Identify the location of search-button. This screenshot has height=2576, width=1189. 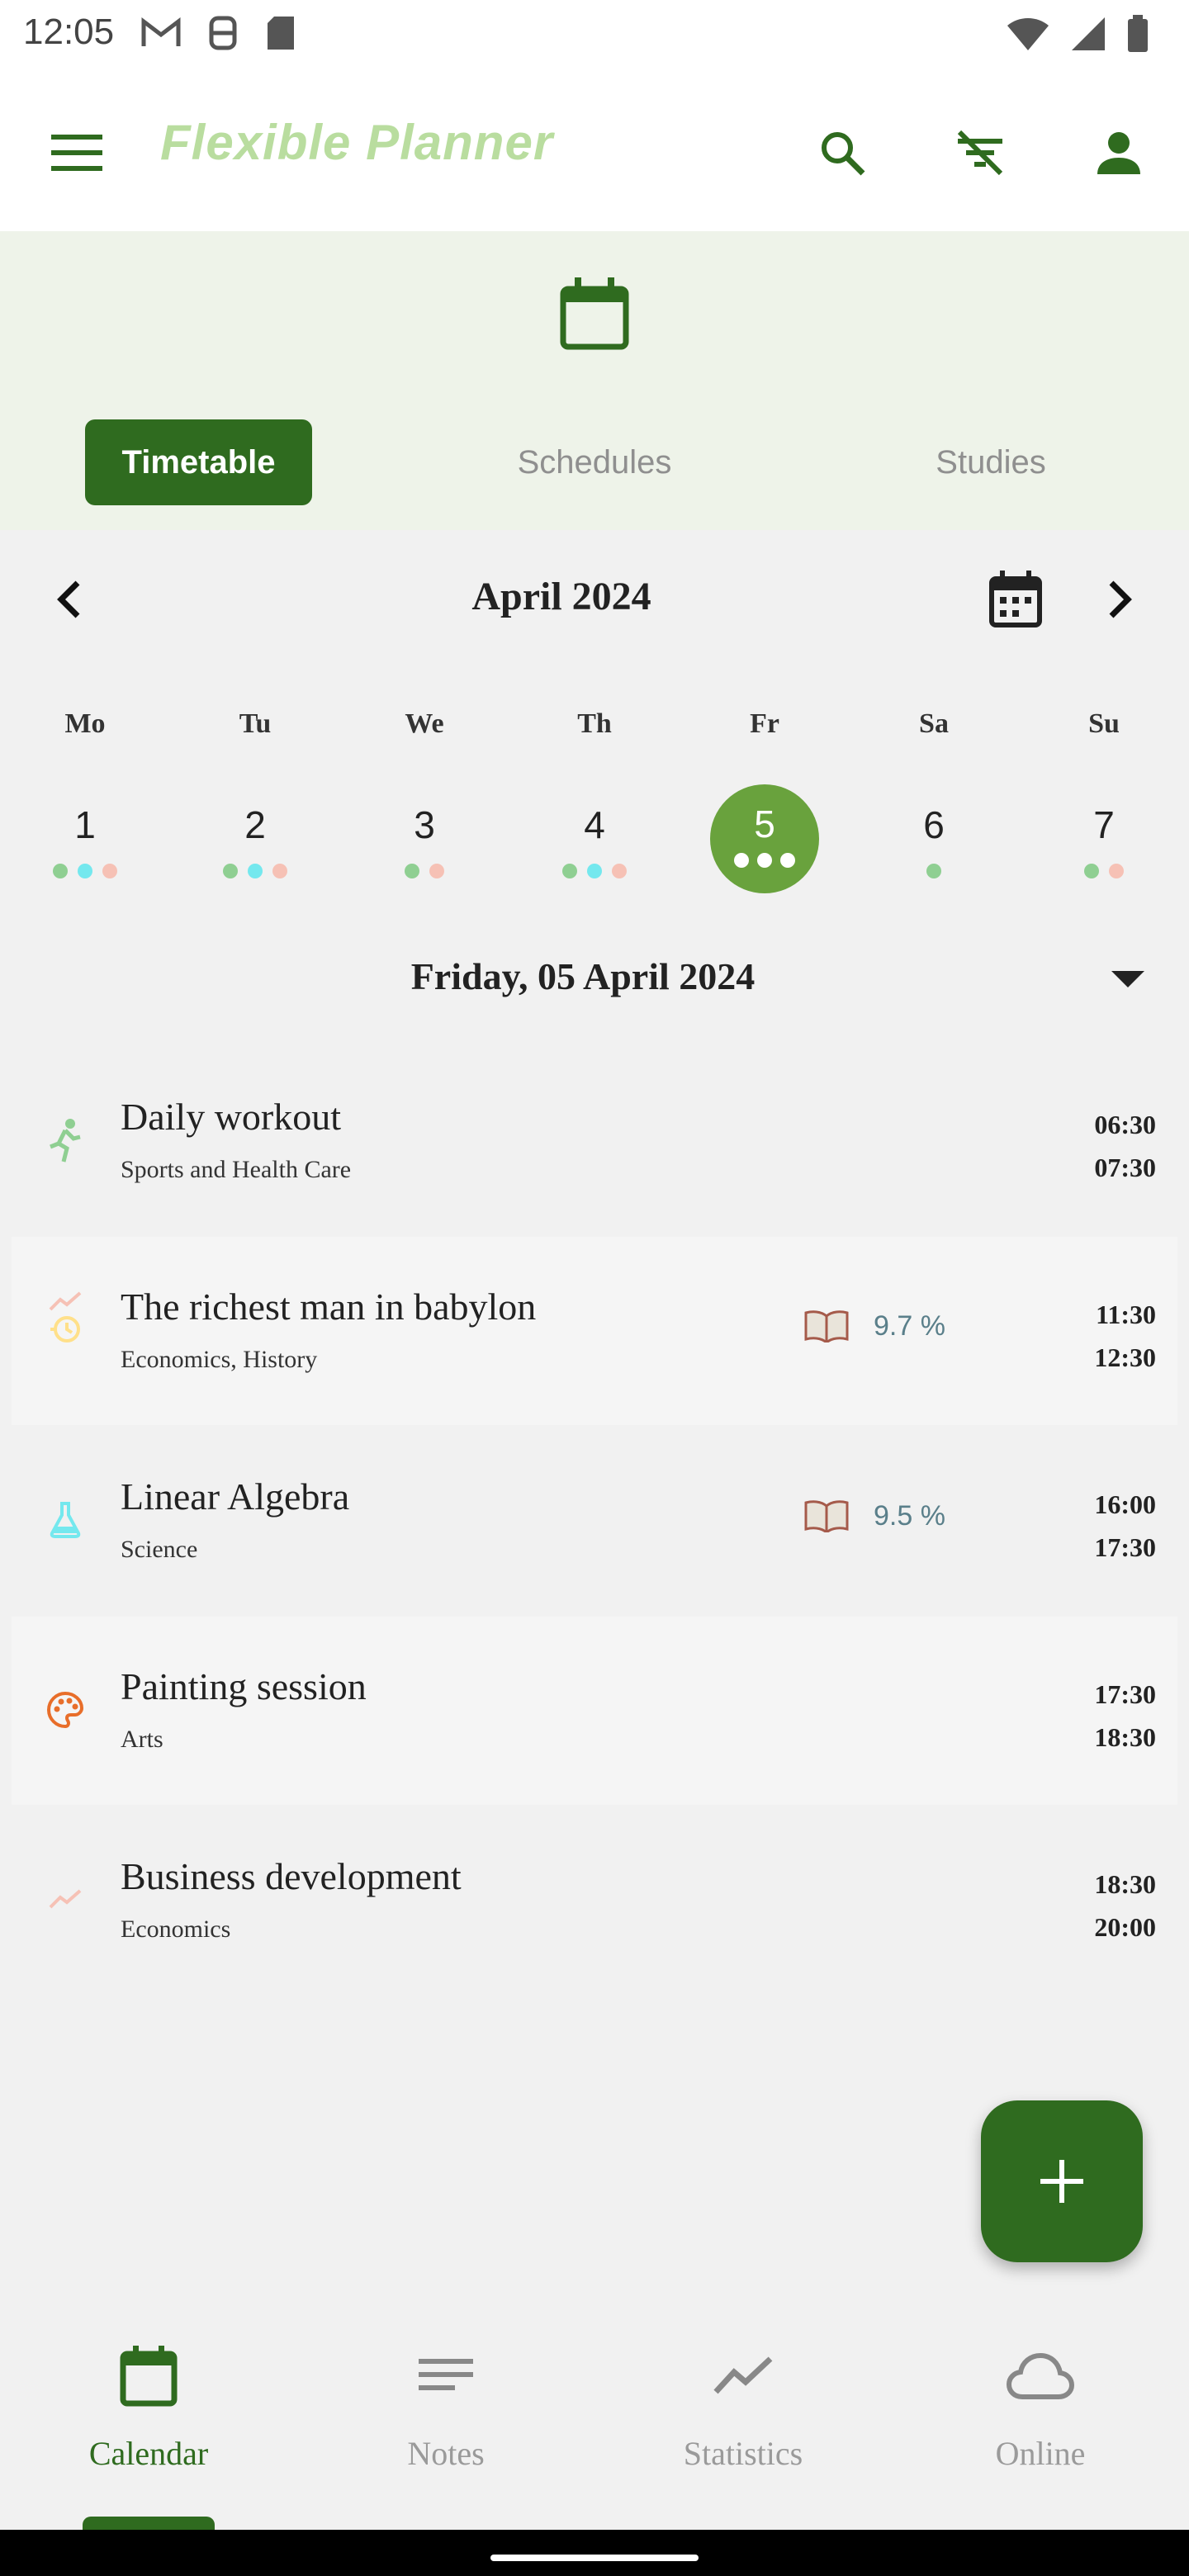
(842, 153).